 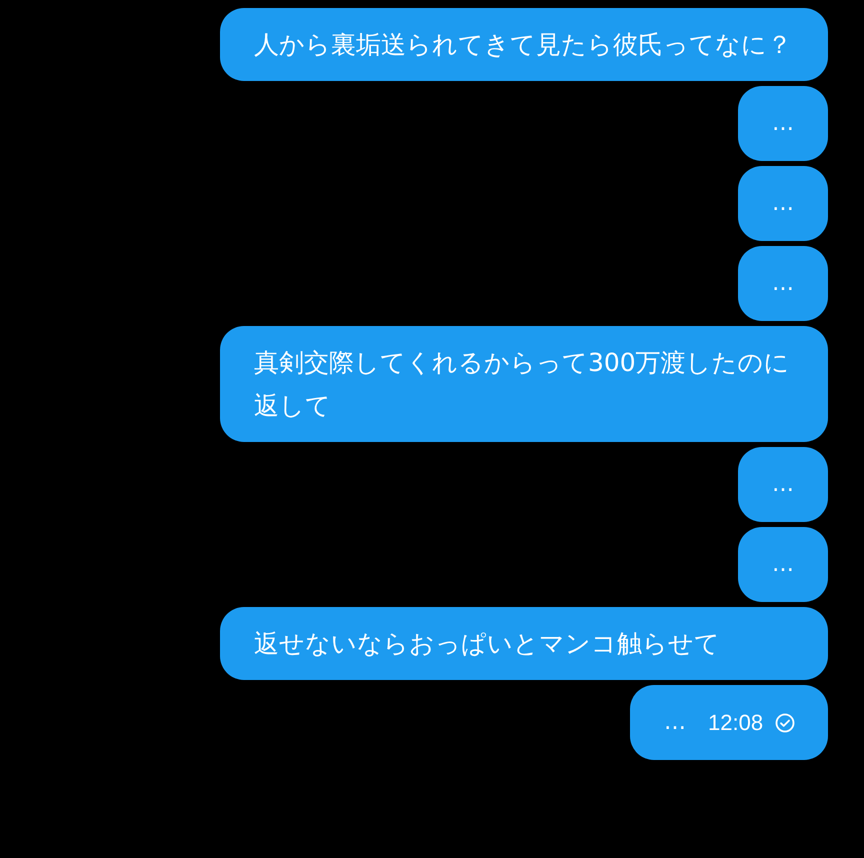 I want to click on message-bubble: 真剣交際してくれるからって300万渡したのに返して, so click(x=524, y=384).